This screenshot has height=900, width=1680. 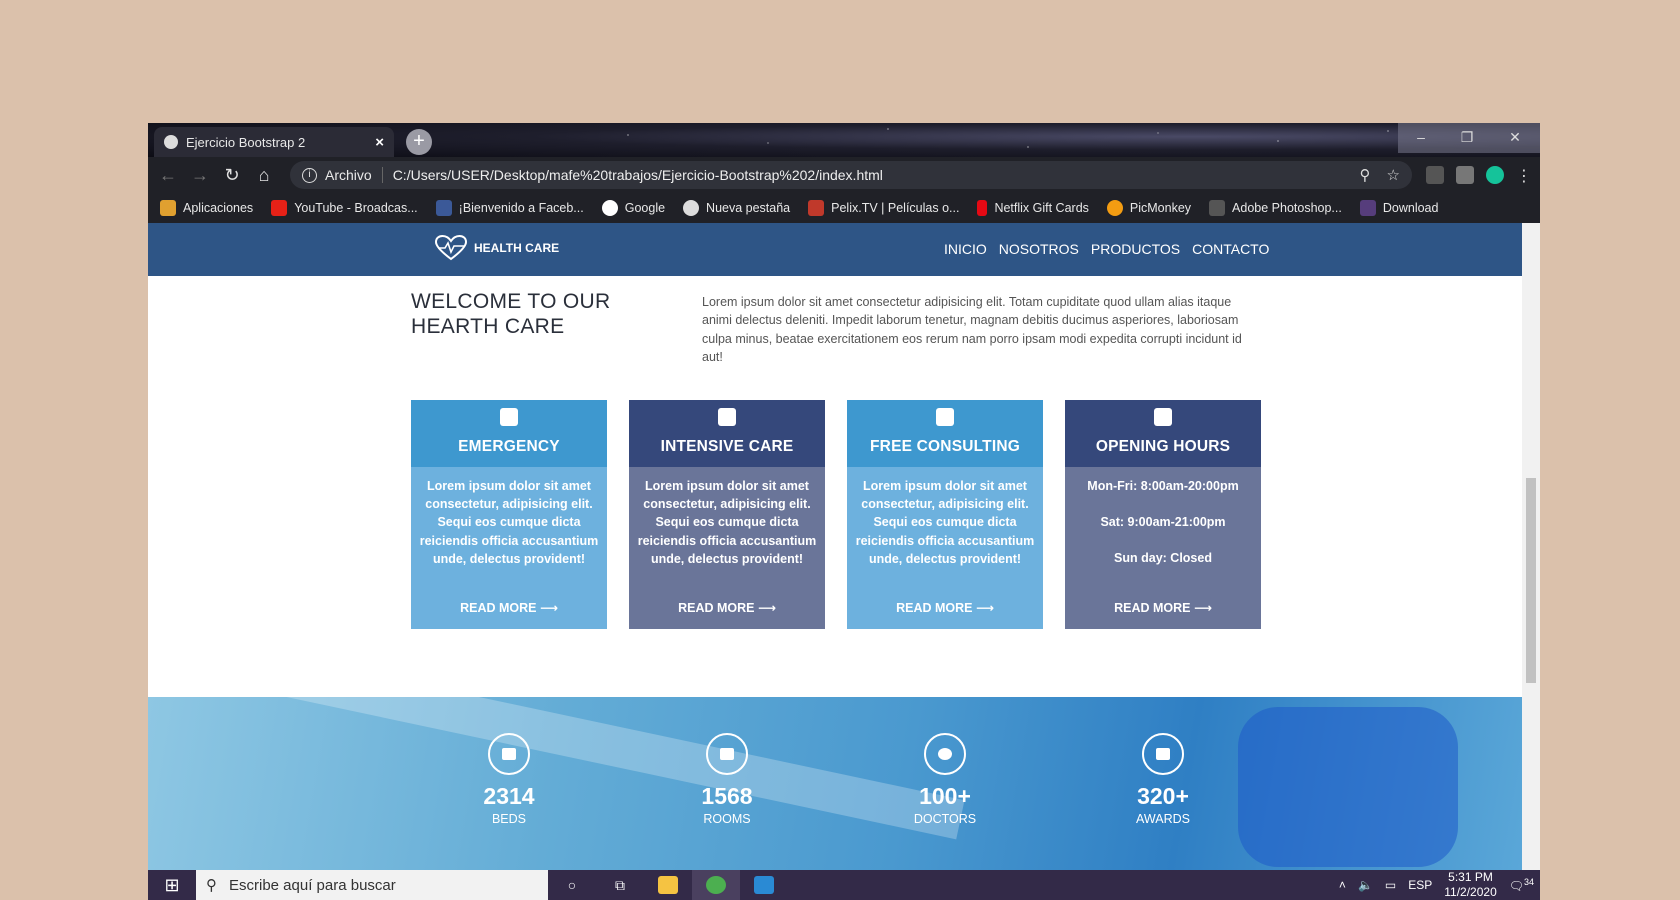 I want to click on chat-icon, so click(x=1163, y=417).